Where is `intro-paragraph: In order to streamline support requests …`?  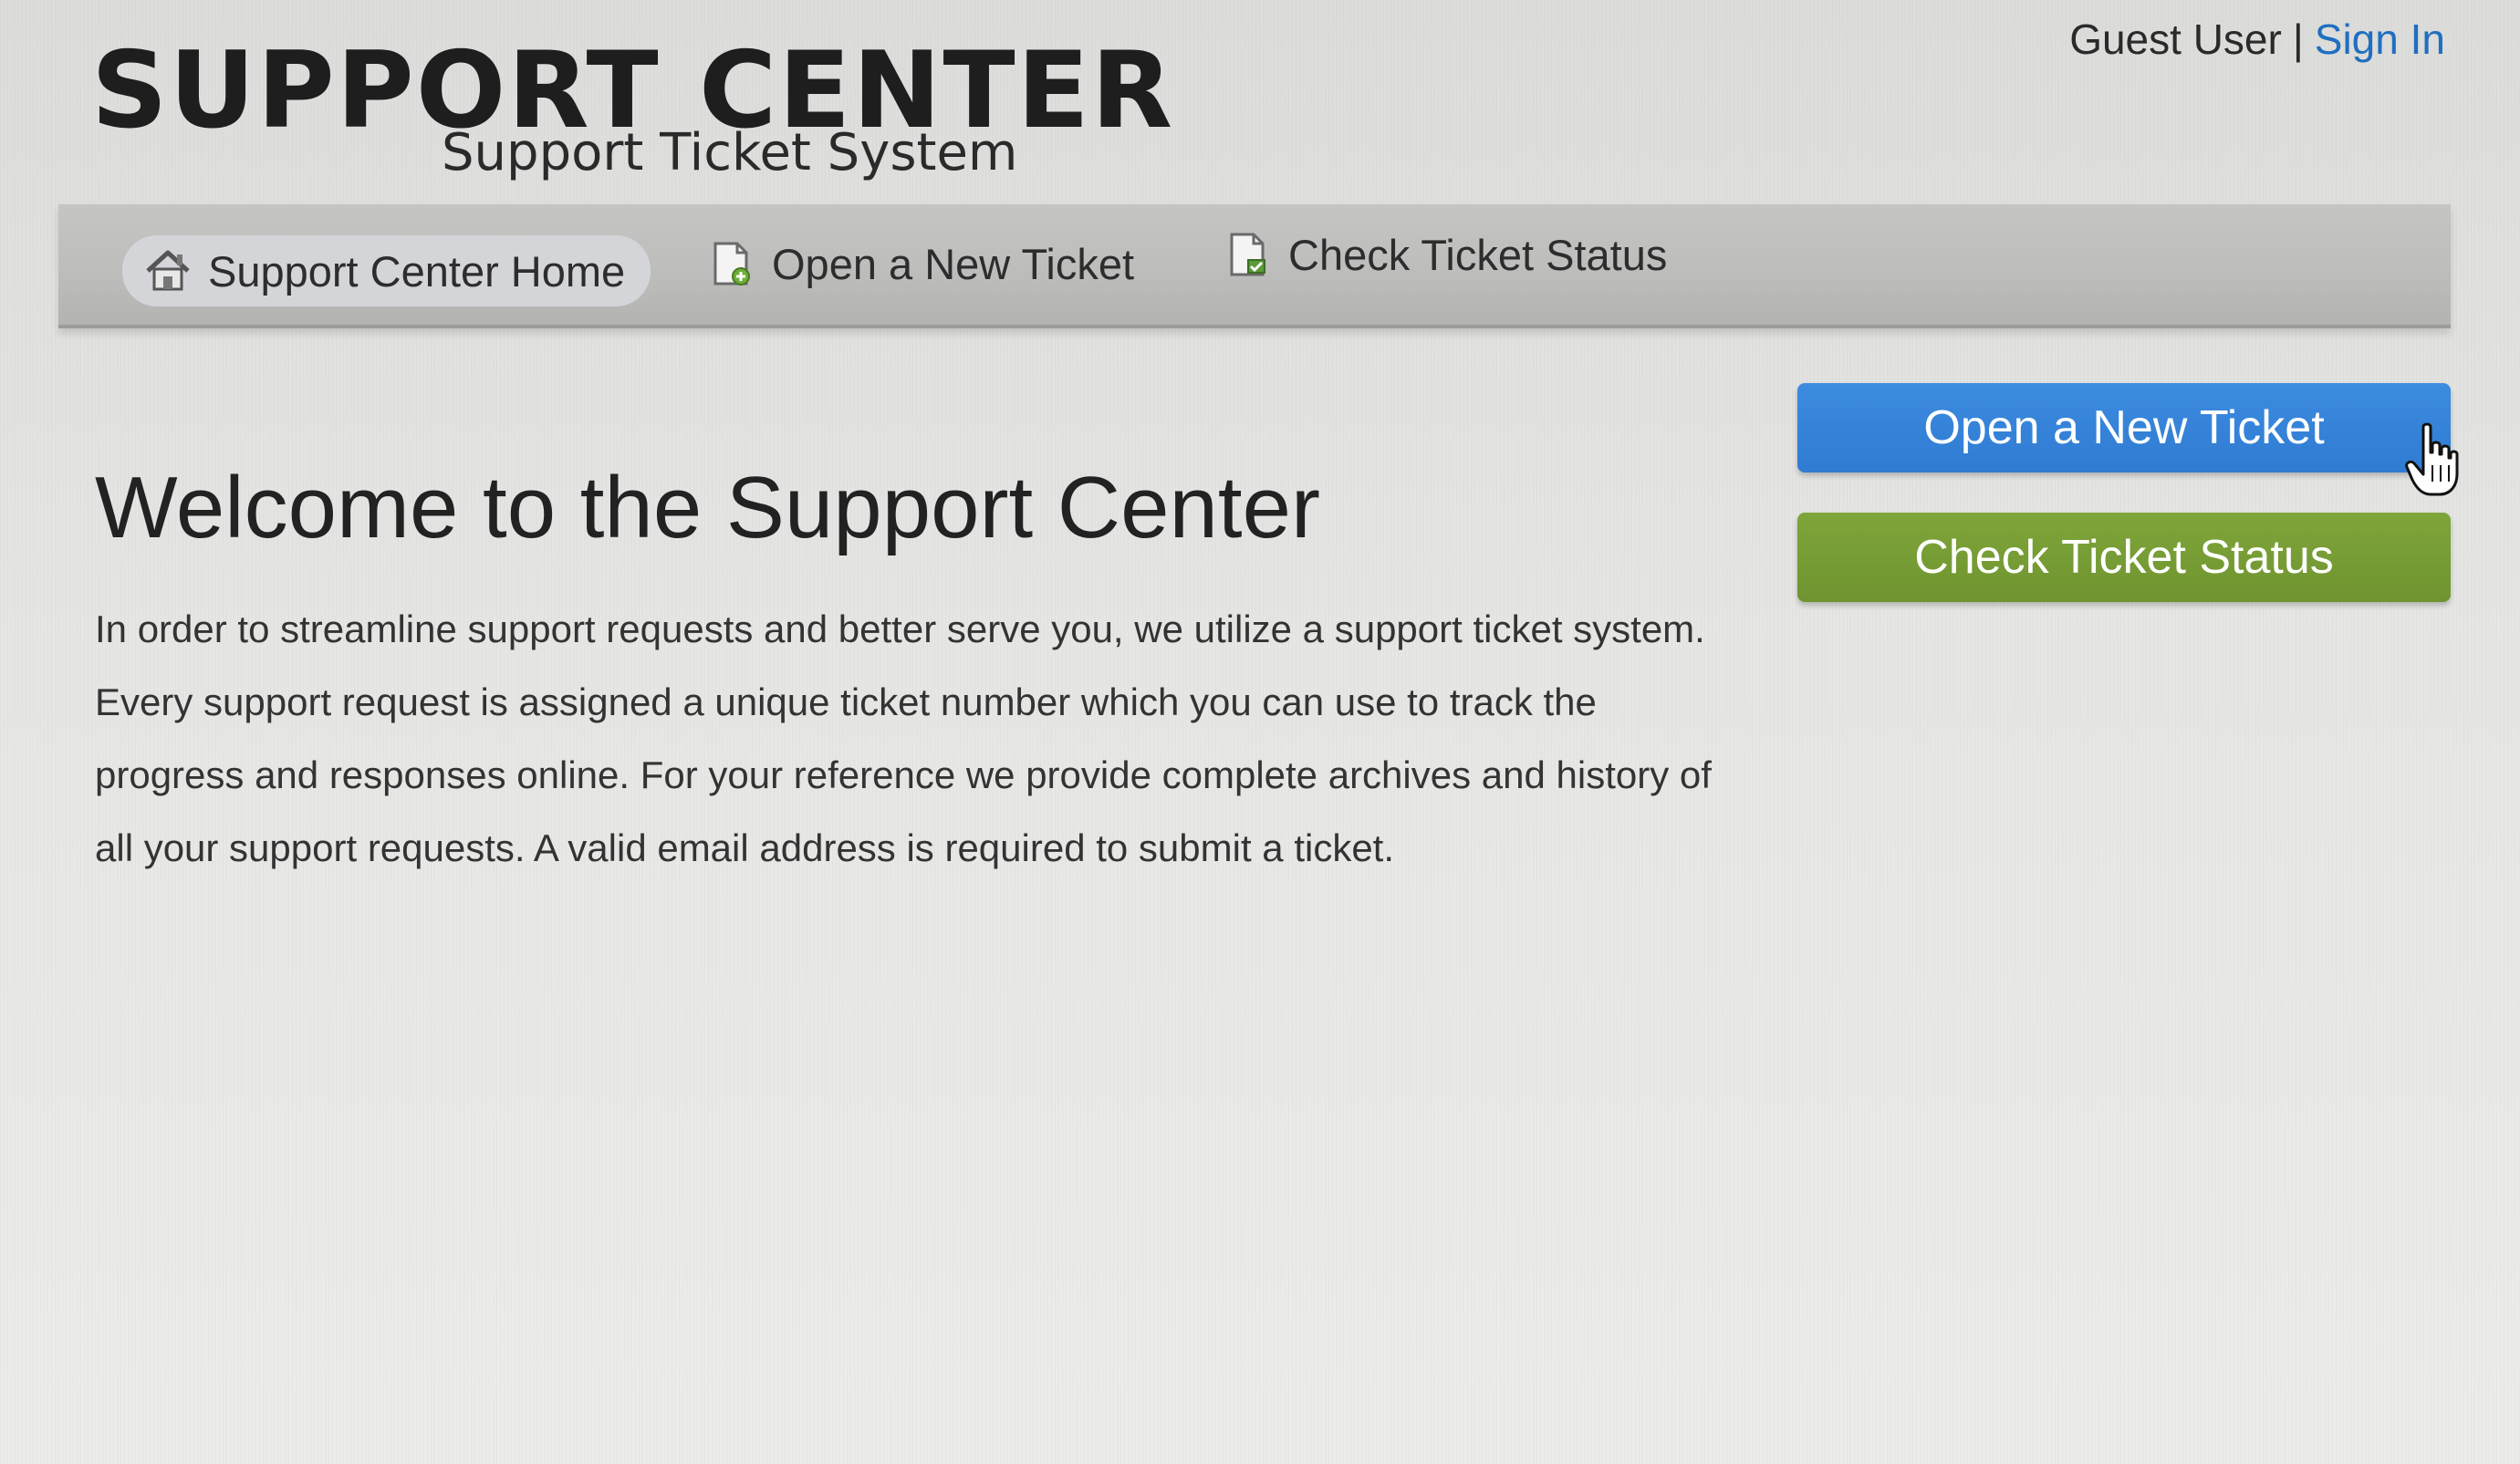
intro-paragraph: In order to streamline support requests … is located at coordinates (904, 738).